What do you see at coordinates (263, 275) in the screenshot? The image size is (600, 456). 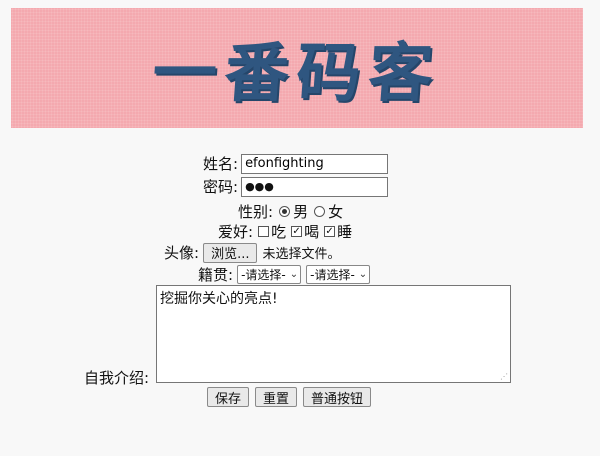 I see `province-select-value: -请选择-` at bounding box center [263, 275].